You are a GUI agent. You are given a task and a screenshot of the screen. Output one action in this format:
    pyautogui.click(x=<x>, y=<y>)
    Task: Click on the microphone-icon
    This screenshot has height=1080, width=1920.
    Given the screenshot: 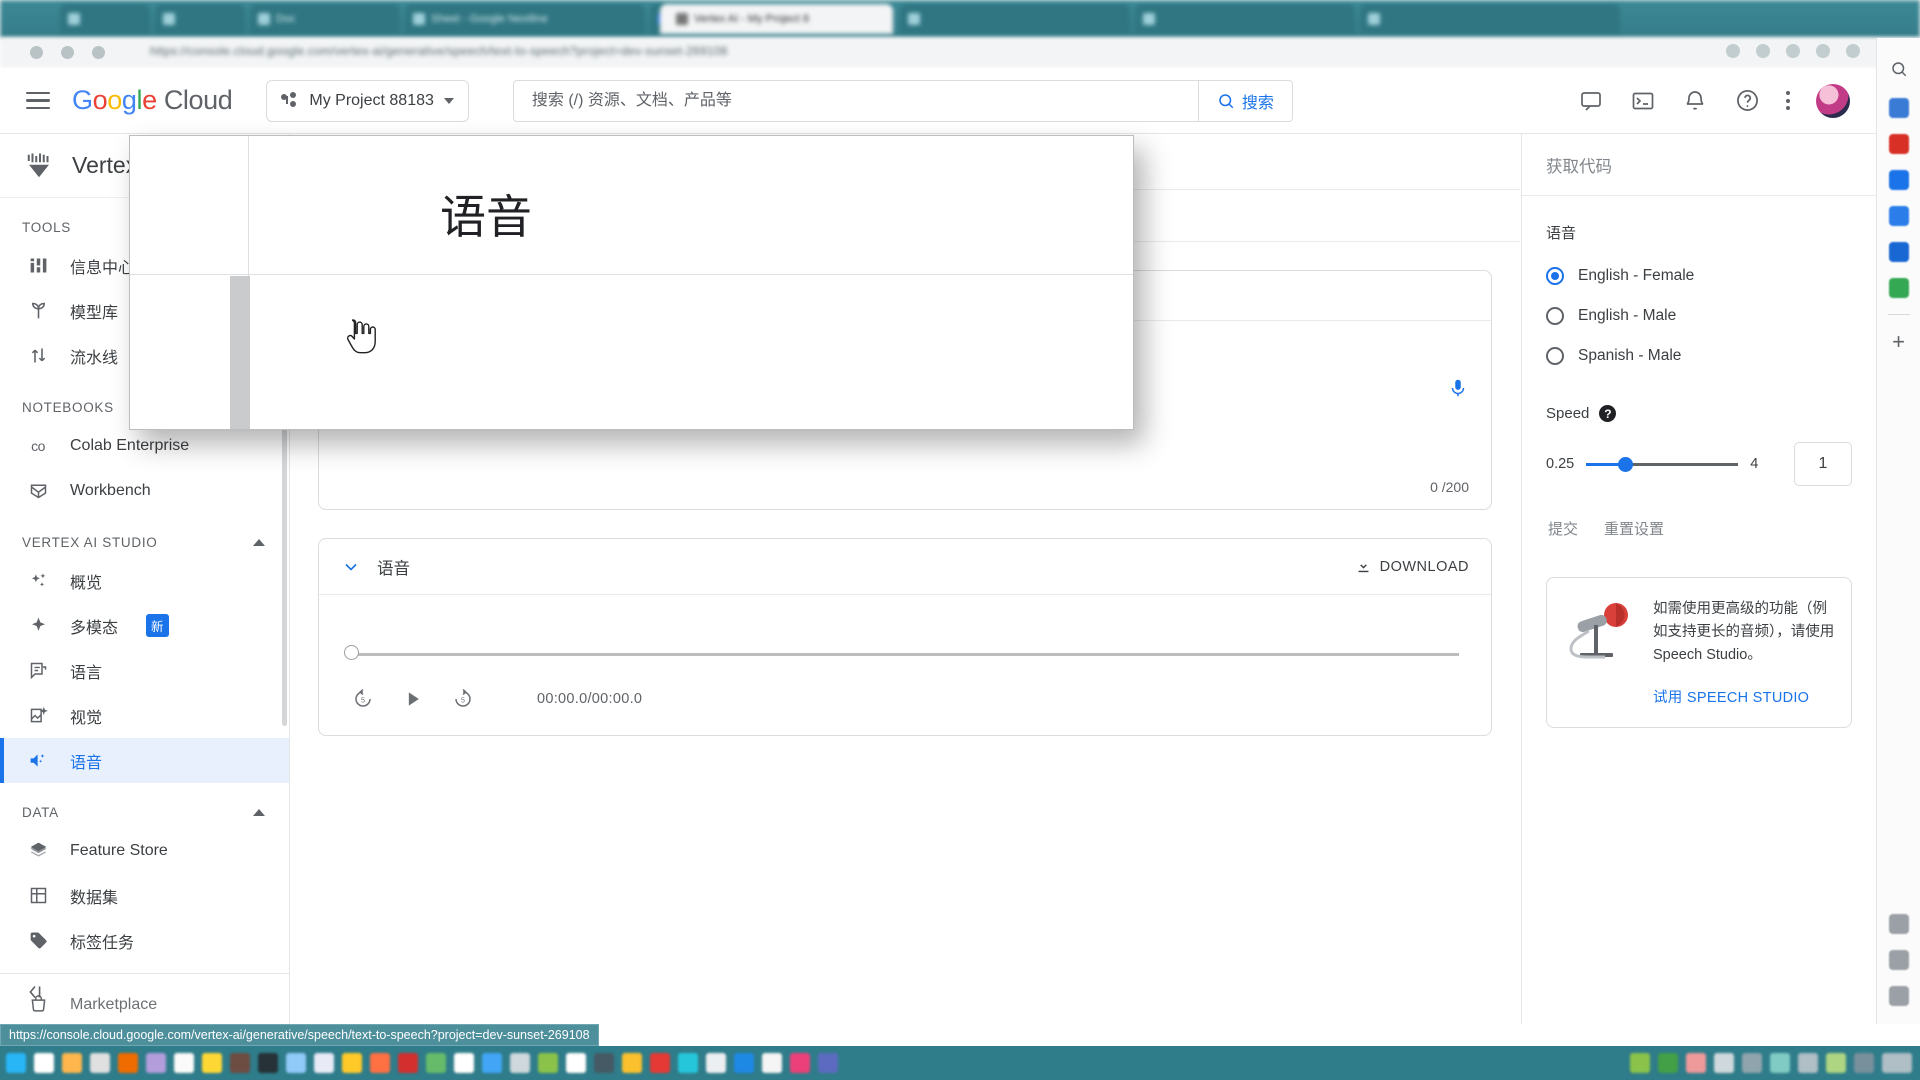 What is the action you would take?
    pyautogui.click(x=1458, y=390)
    